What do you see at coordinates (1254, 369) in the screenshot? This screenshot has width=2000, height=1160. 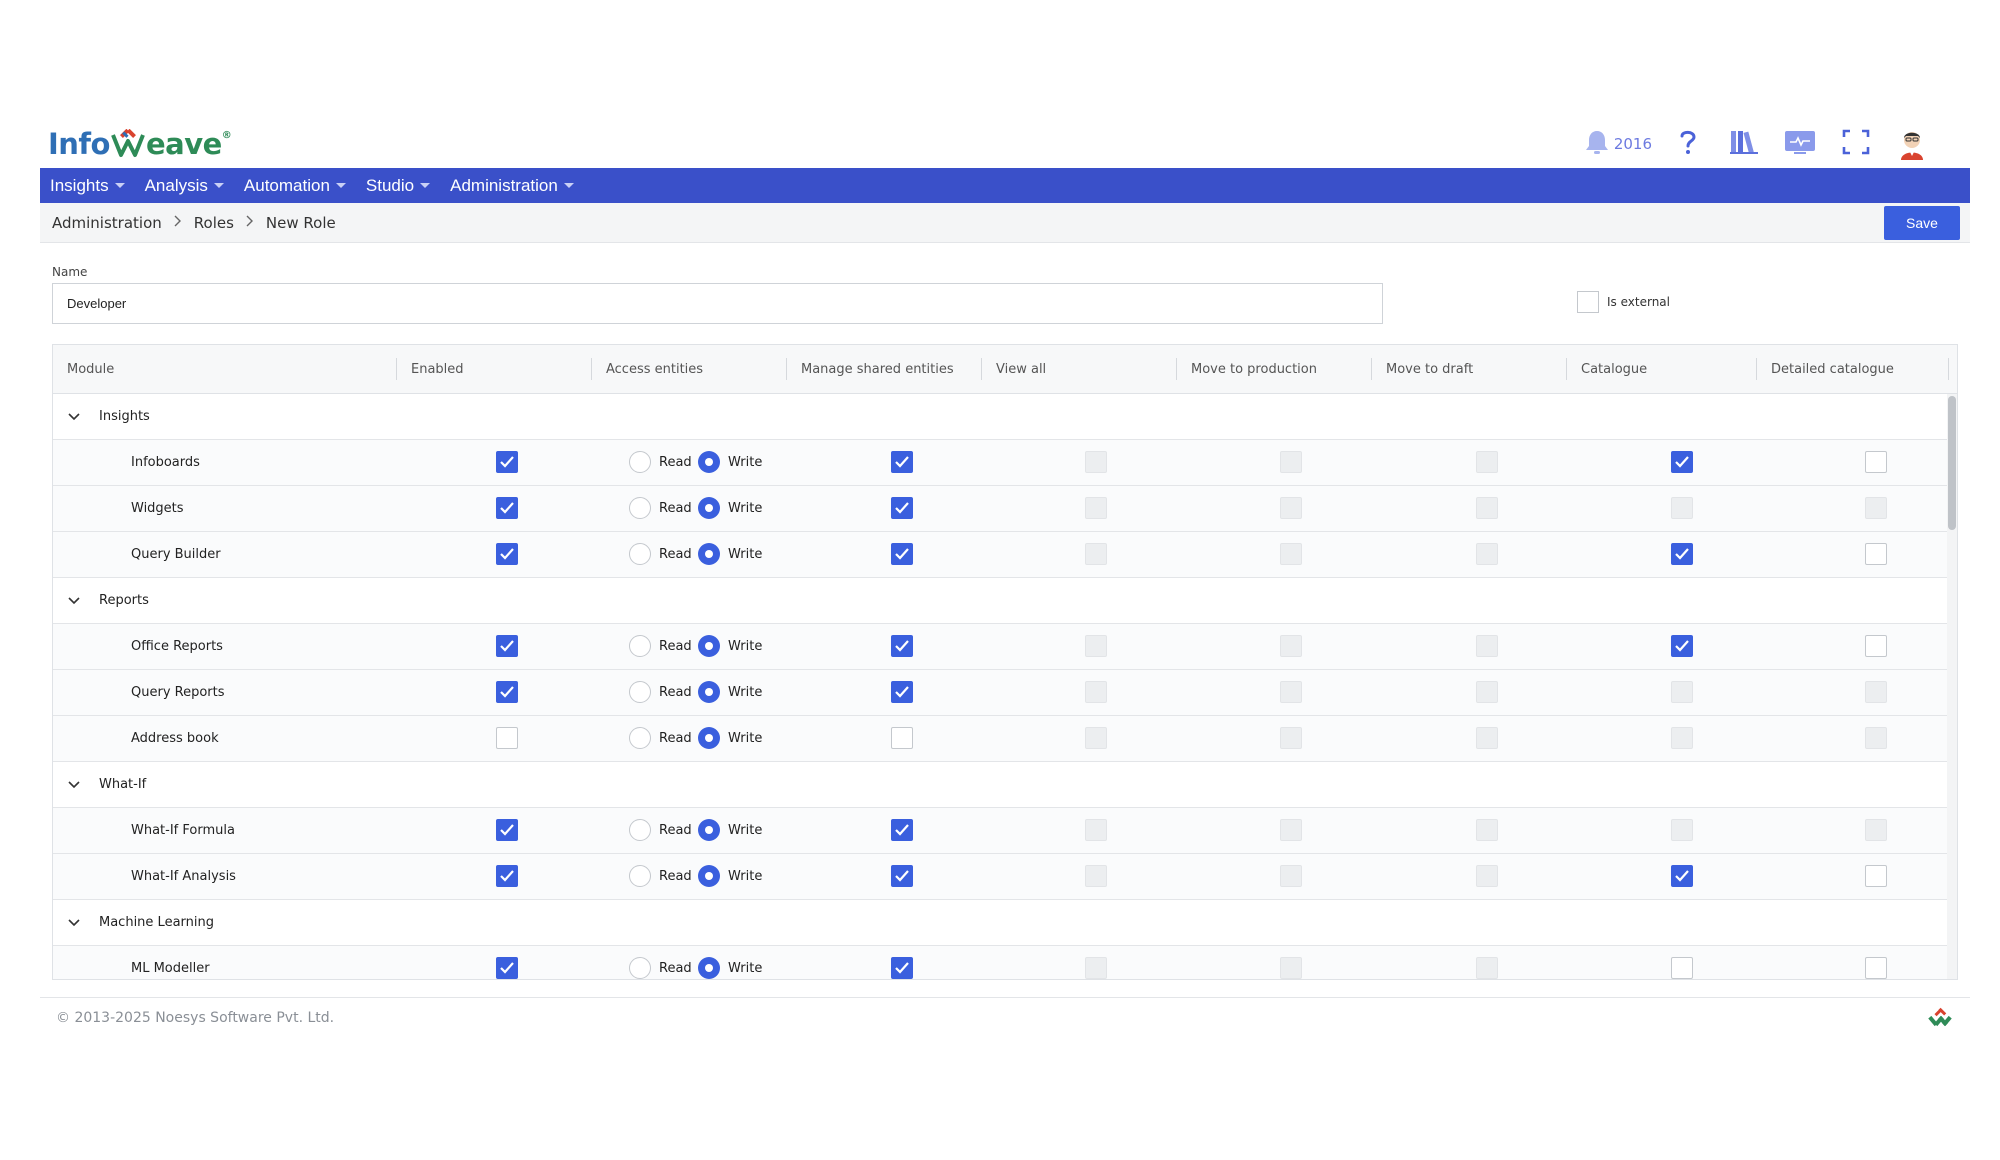 I see `column-header-label: Move to production` at bounding box center [1254, 369].